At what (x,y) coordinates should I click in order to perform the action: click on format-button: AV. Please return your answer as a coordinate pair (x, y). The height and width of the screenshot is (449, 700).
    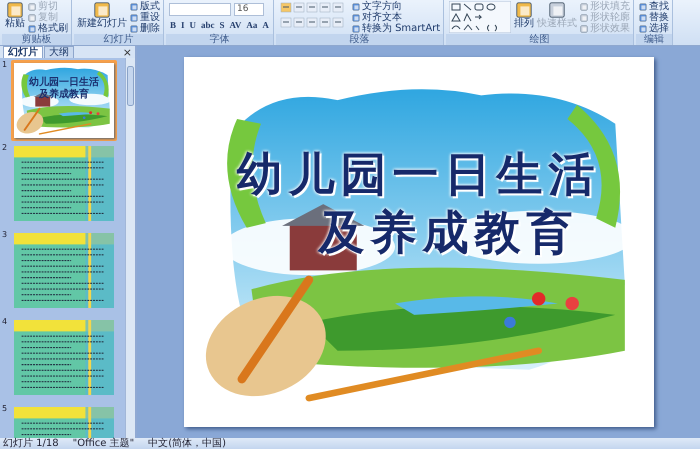
    Looking at the image, I should click on (235, 25).